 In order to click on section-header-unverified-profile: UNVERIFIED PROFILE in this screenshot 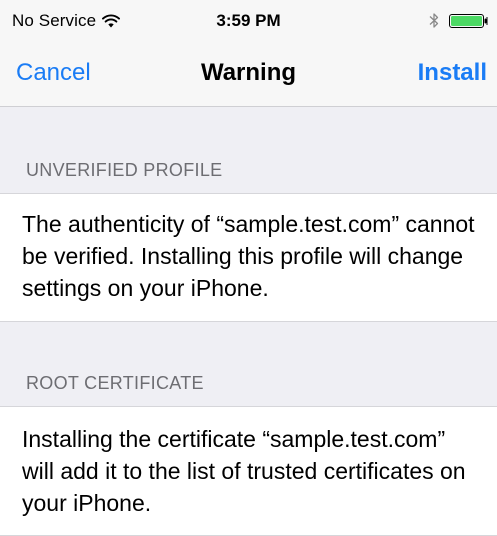, I will do `click(124, 170)`.